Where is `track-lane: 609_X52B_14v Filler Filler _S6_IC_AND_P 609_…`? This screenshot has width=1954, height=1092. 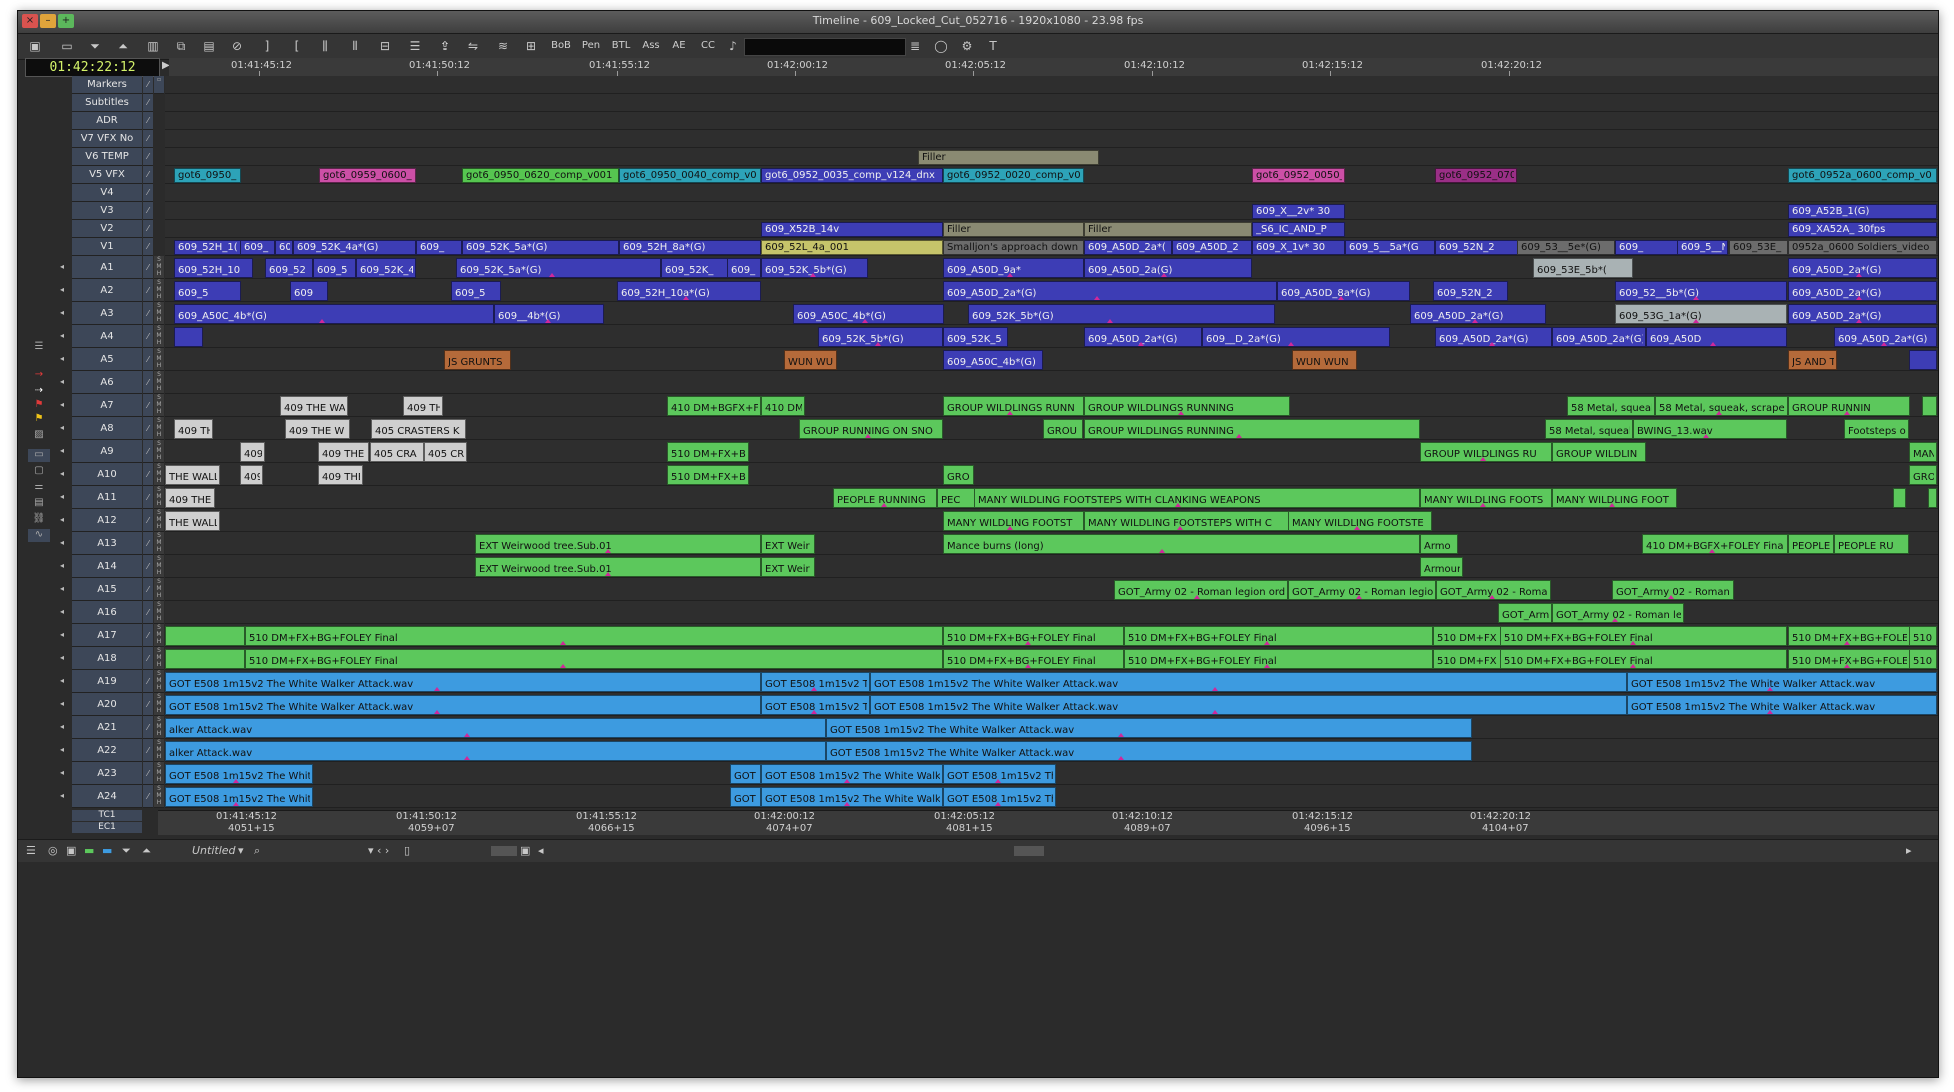
track-lane: 609_X52B_14v Filler Filler _S6_IC_AND_P 609_… is located at coordinates (1051, 229).